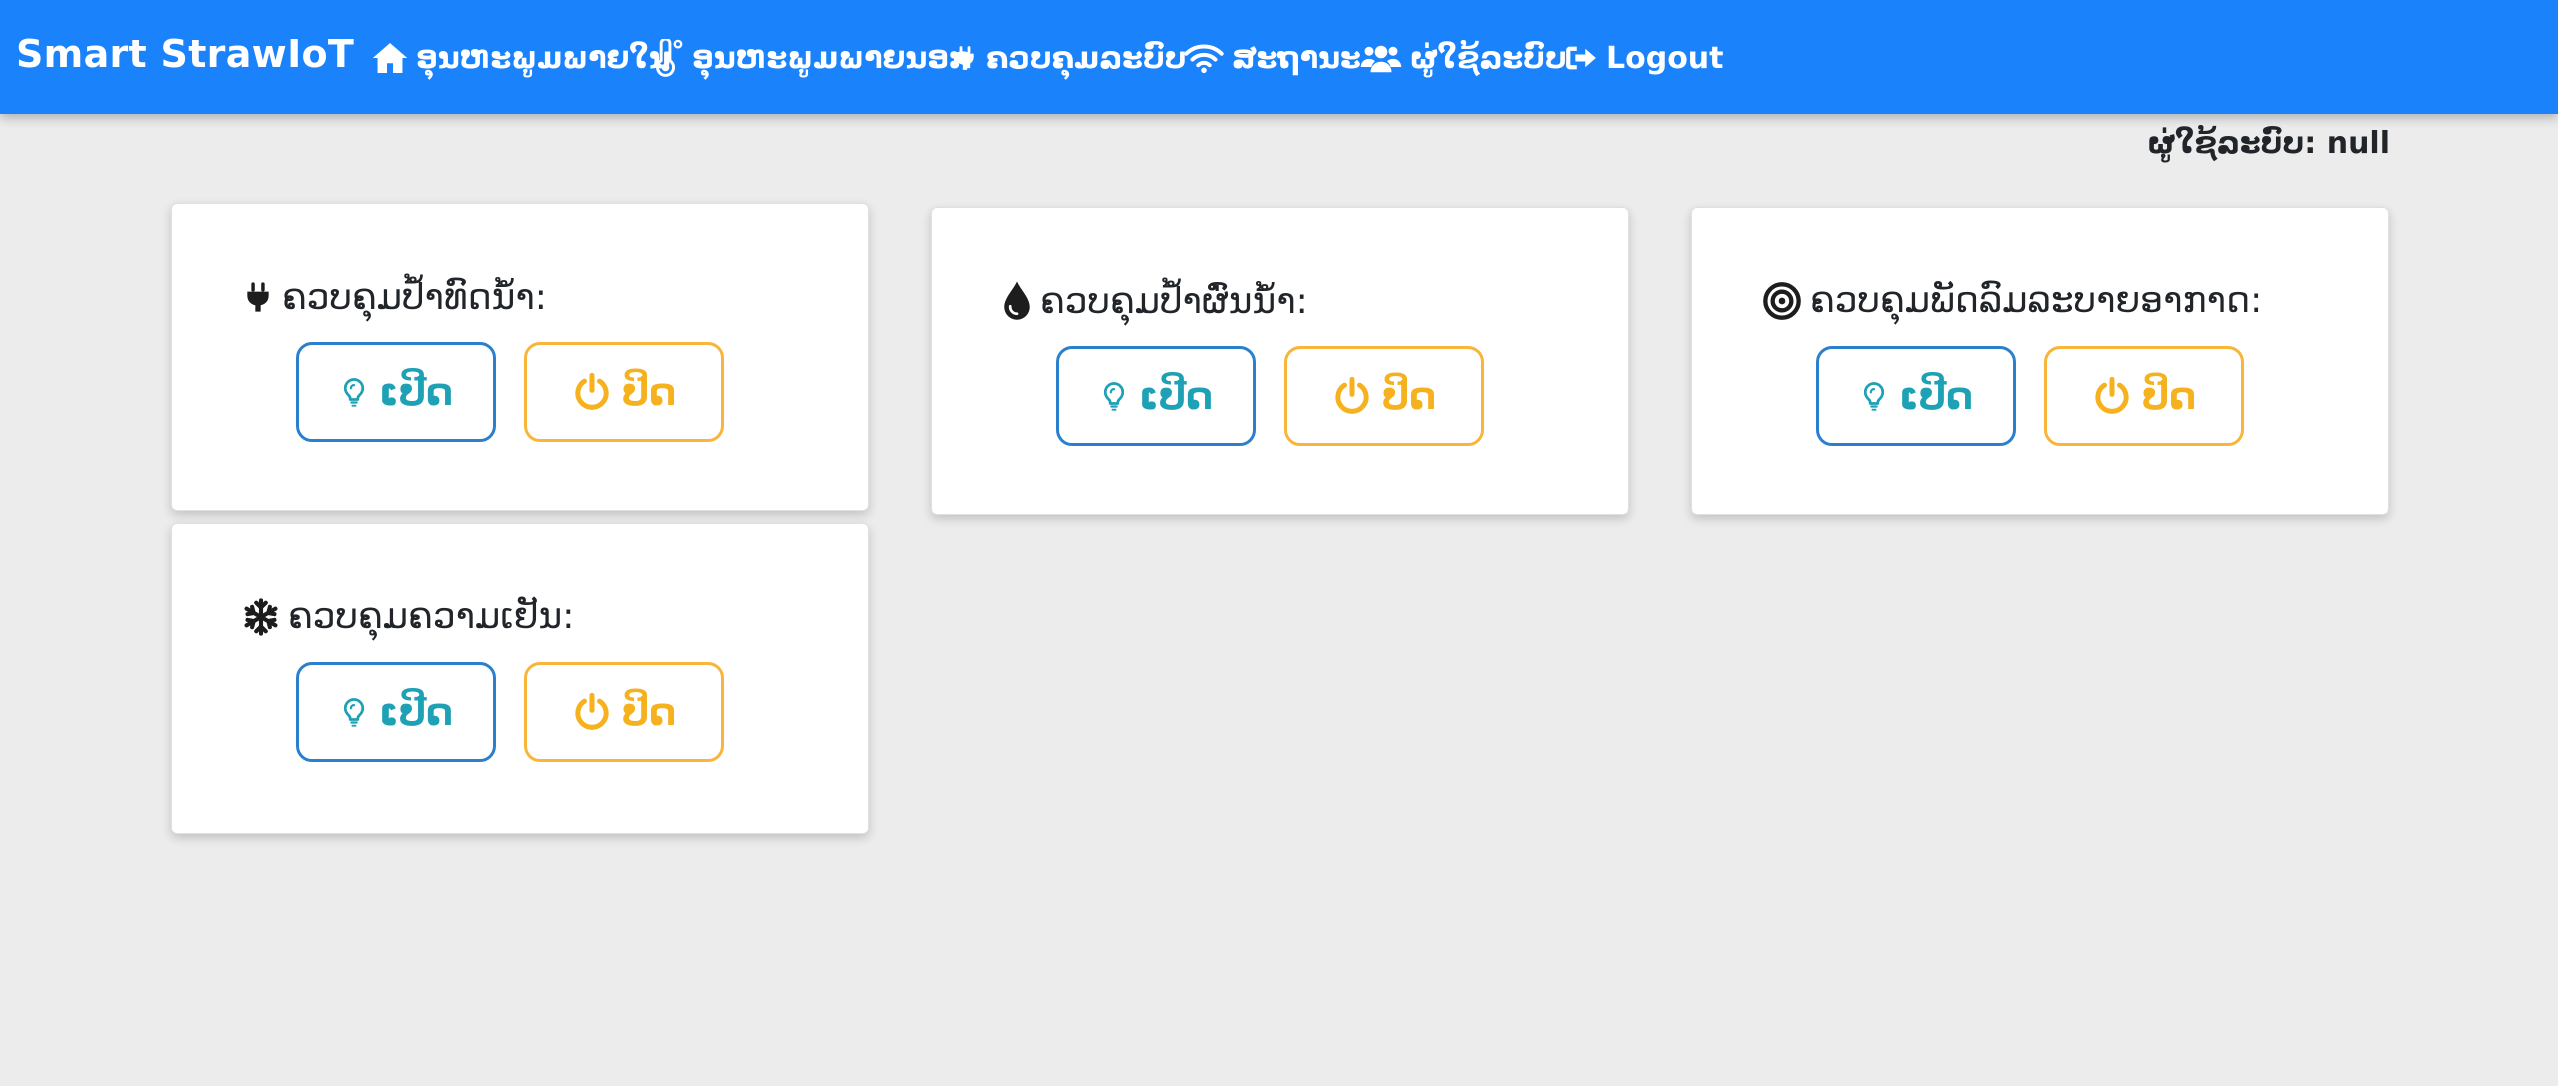 The height and width of the screenshot is (1086, 2558). Describe the element at coordinates (2040, 361) in the screenshot. I see `control-card-ventilation-fan: ຄວບຄຸມພັດລົມລະບາຍອາກາດ: ເປີດ ປິດ` at that location.